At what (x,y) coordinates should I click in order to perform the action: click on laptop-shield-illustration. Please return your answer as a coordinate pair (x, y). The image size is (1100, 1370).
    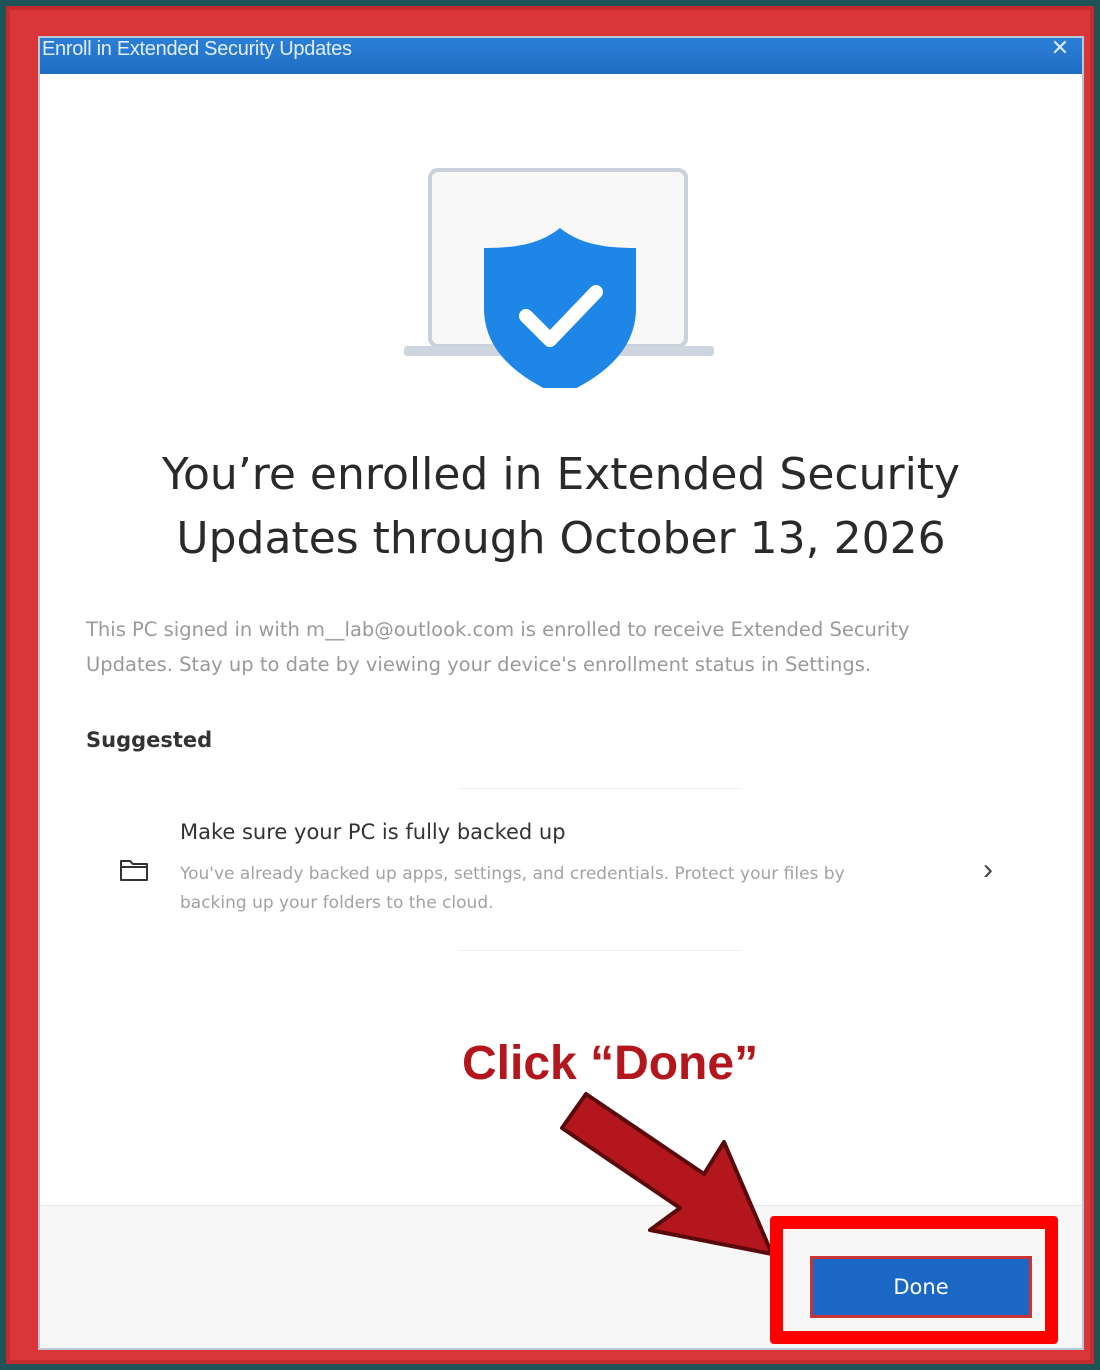
    Looking at the image, I should click on (559, 278).